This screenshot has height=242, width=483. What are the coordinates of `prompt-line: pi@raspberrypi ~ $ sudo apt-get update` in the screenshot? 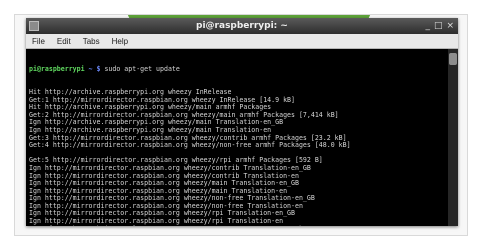 It's located at (237, 69).